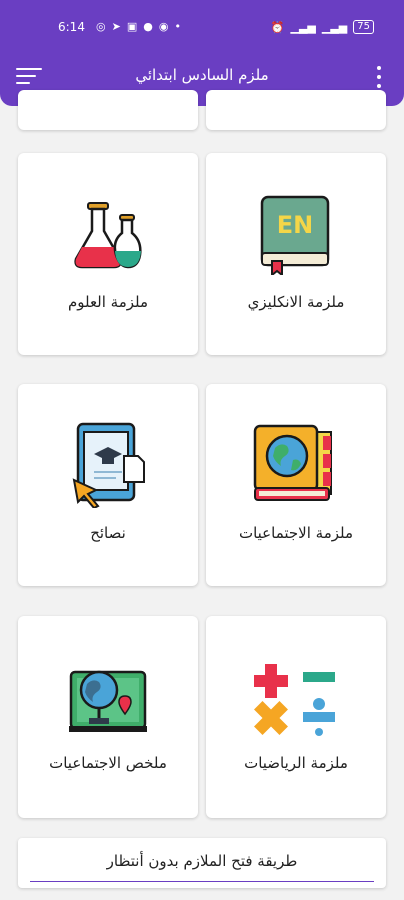 The width and height of the screenshot is (404, 900). I want to click on globe-board-icon, so click(108, 701).